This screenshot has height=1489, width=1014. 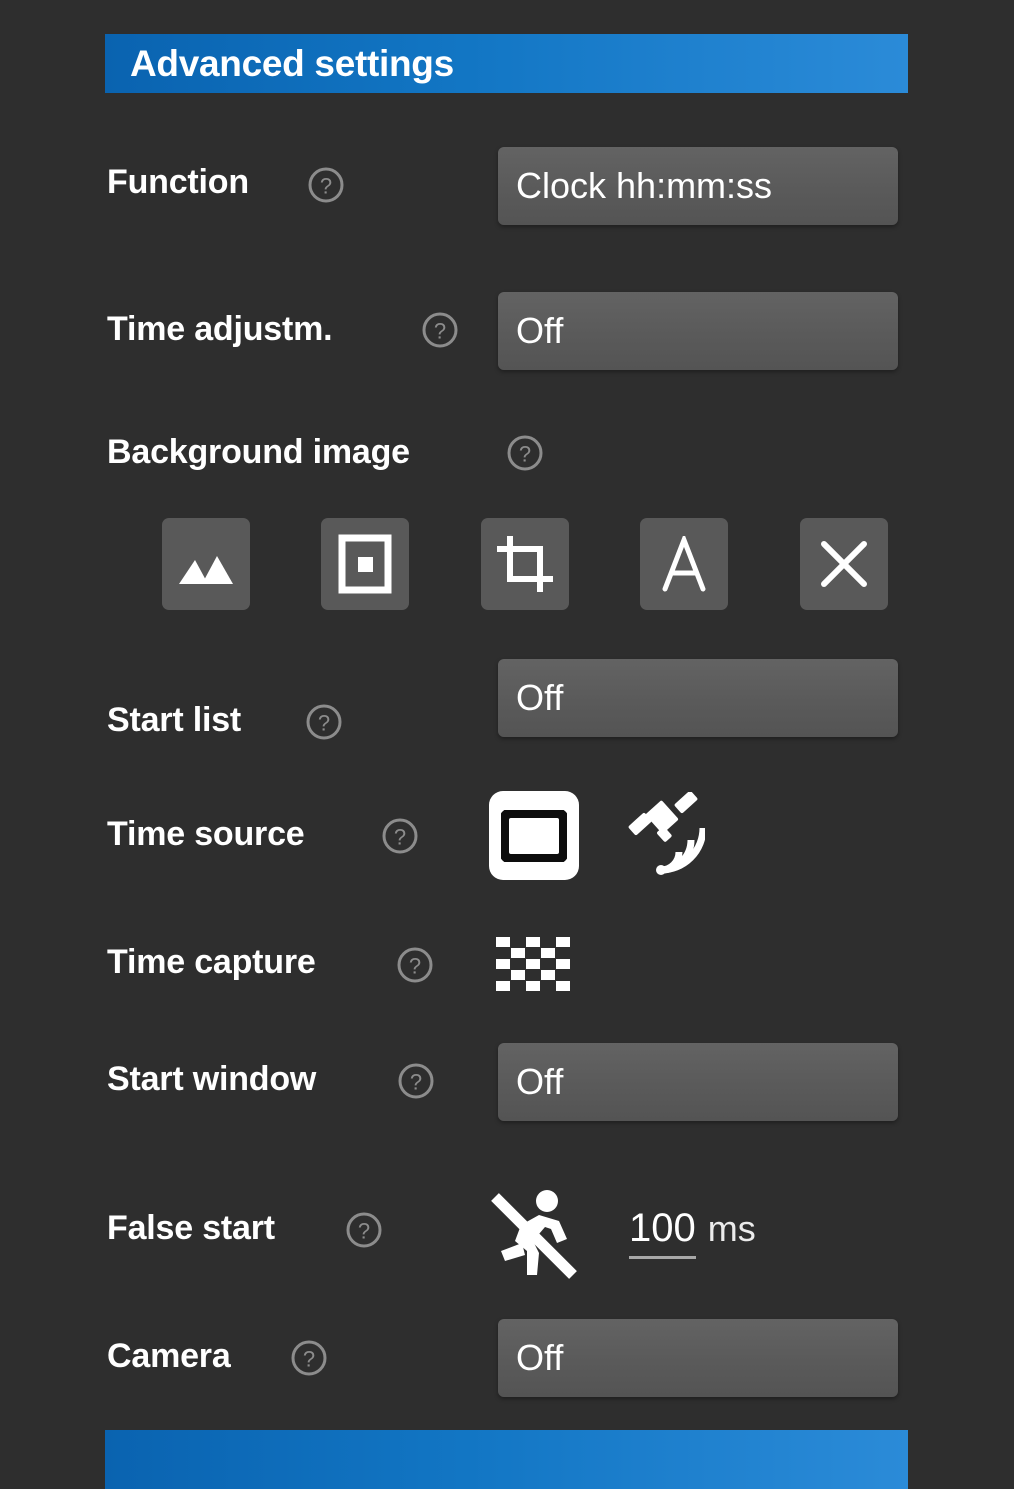 I want to click on function-value: Clock hh:mm:ss, so click(x=644, y=185).